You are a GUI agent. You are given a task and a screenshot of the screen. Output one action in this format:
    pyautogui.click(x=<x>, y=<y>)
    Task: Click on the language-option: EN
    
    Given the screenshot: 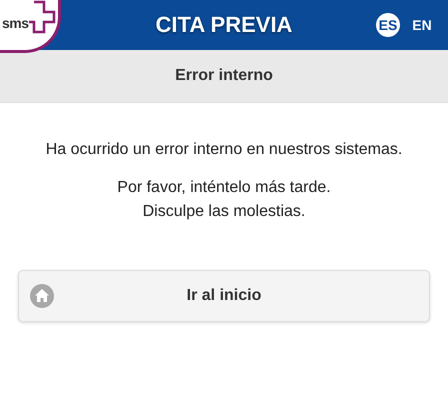 What is the action you would take?
    pyautogui.click(x=422, y=25)
    